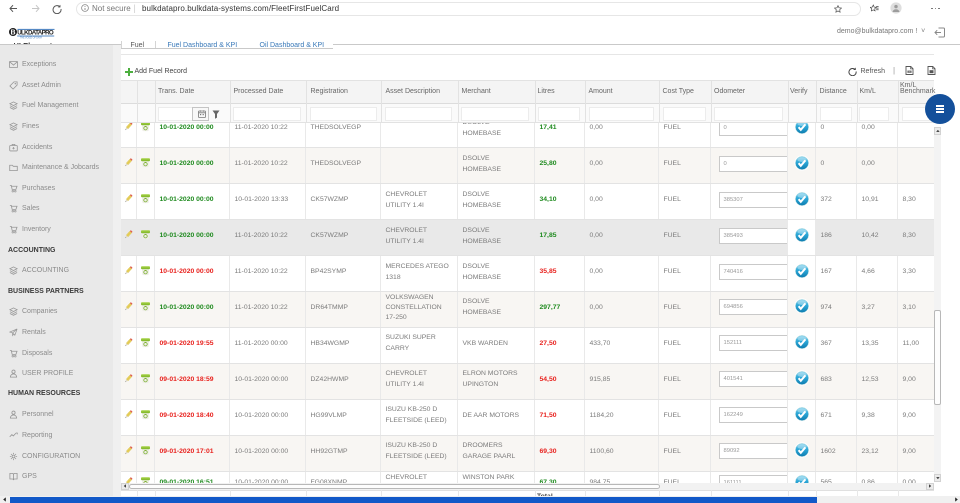  I want to click on svg-text: THE VOICE OF DATA, so click(31, 38).